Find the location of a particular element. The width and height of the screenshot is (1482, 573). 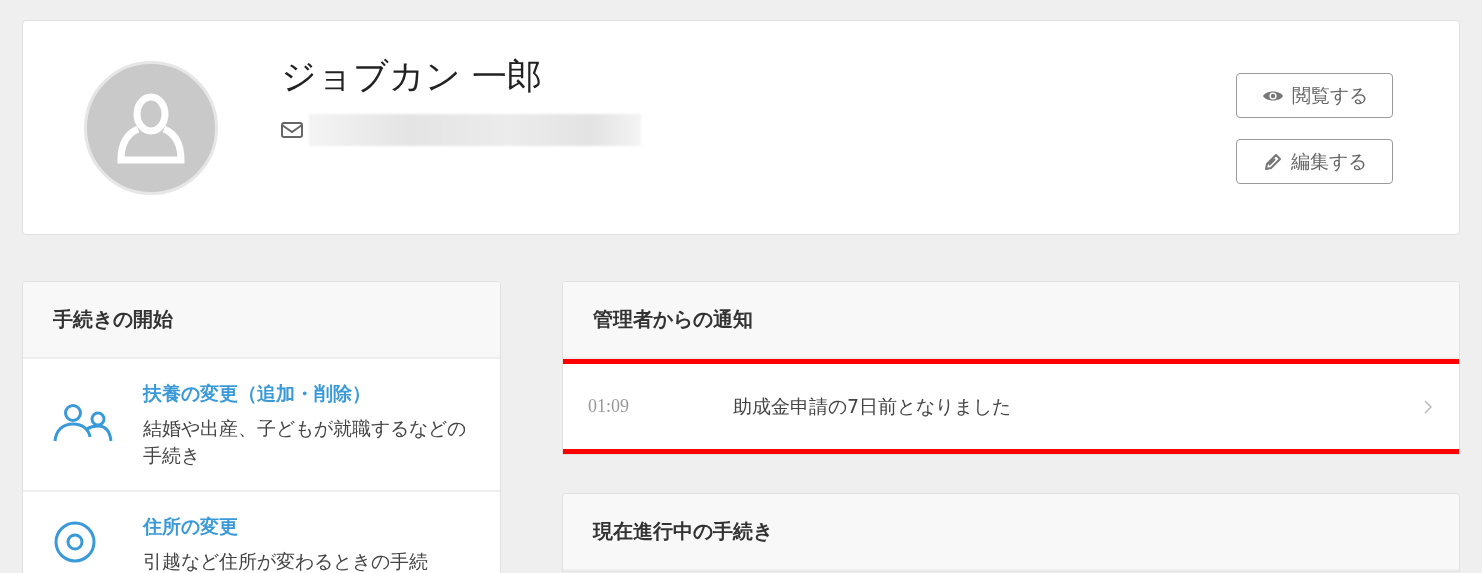

notification-message: 助成金申請の7日前となりました is located at coordinates (873, 406).